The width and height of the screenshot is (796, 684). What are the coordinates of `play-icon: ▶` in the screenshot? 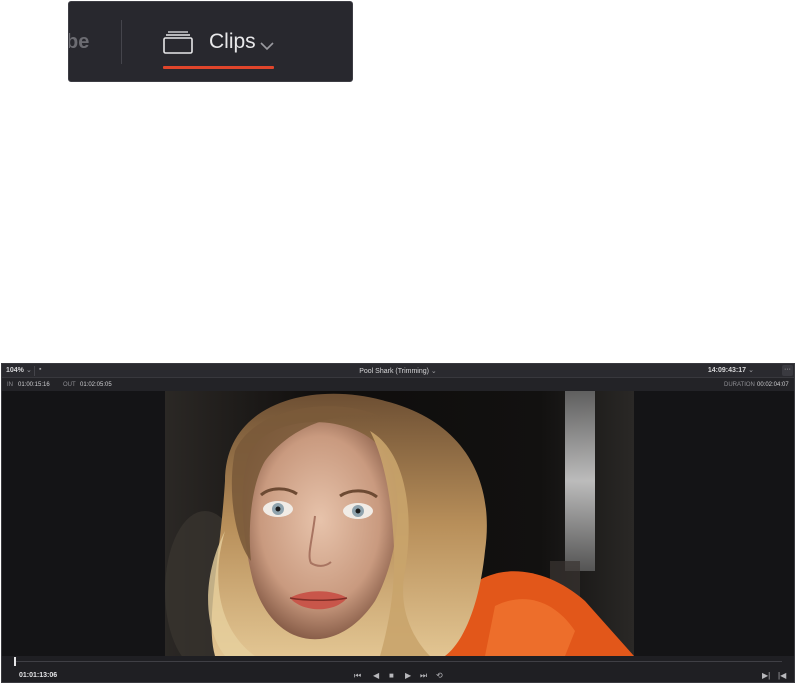 It's located at (408, 676).